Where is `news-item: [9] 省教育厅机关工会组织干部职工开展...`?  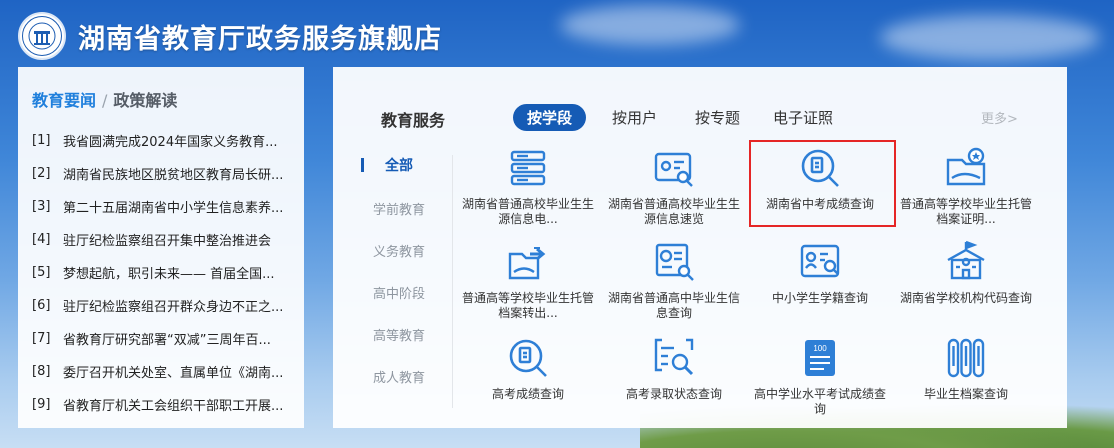
news-item: [9] 省教育厅机关工会组织干部职工开展... is located at coordinates (168, 404).